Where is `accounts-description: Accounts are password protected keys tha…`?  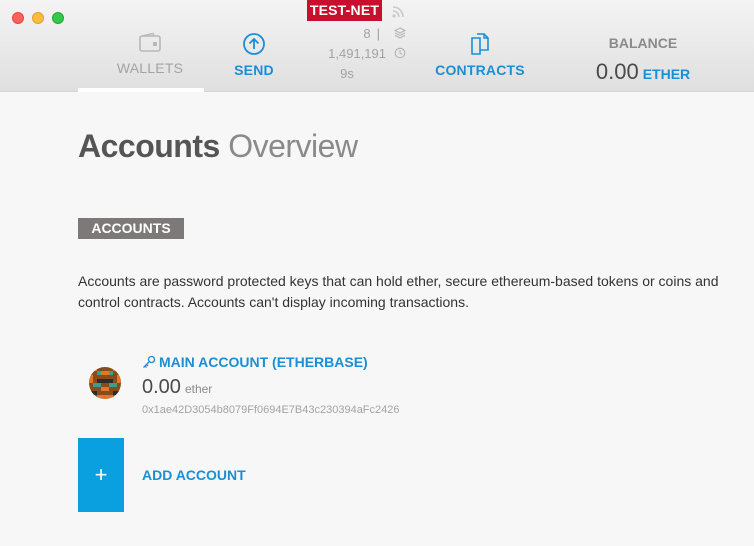
accounts-description: Accounts are password protected keys tha… is located at coordinates (398, 291).